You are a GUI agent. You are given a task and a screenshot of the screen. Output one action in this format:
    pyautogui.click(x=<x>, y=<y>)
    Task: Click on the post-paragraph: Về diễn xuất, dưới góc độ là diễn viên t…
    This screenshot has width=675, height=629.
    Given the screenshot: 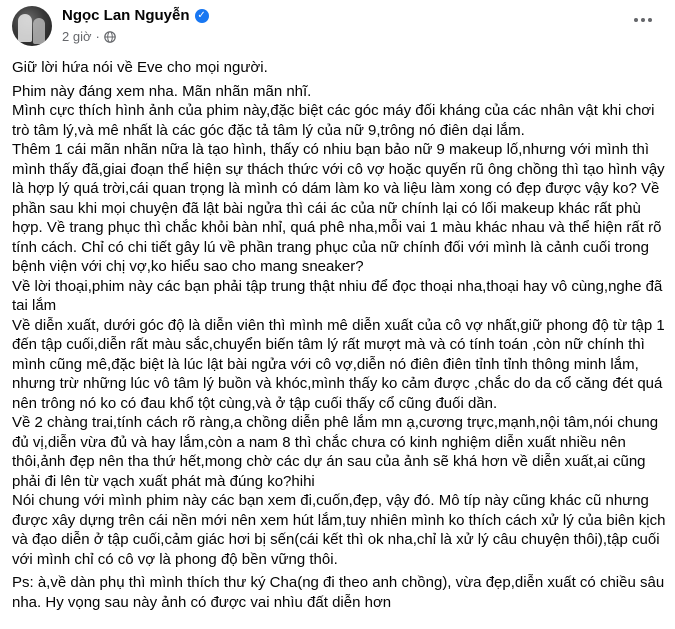 What is the action you would take?
    pyautogui.click(x=338, y=364)
    